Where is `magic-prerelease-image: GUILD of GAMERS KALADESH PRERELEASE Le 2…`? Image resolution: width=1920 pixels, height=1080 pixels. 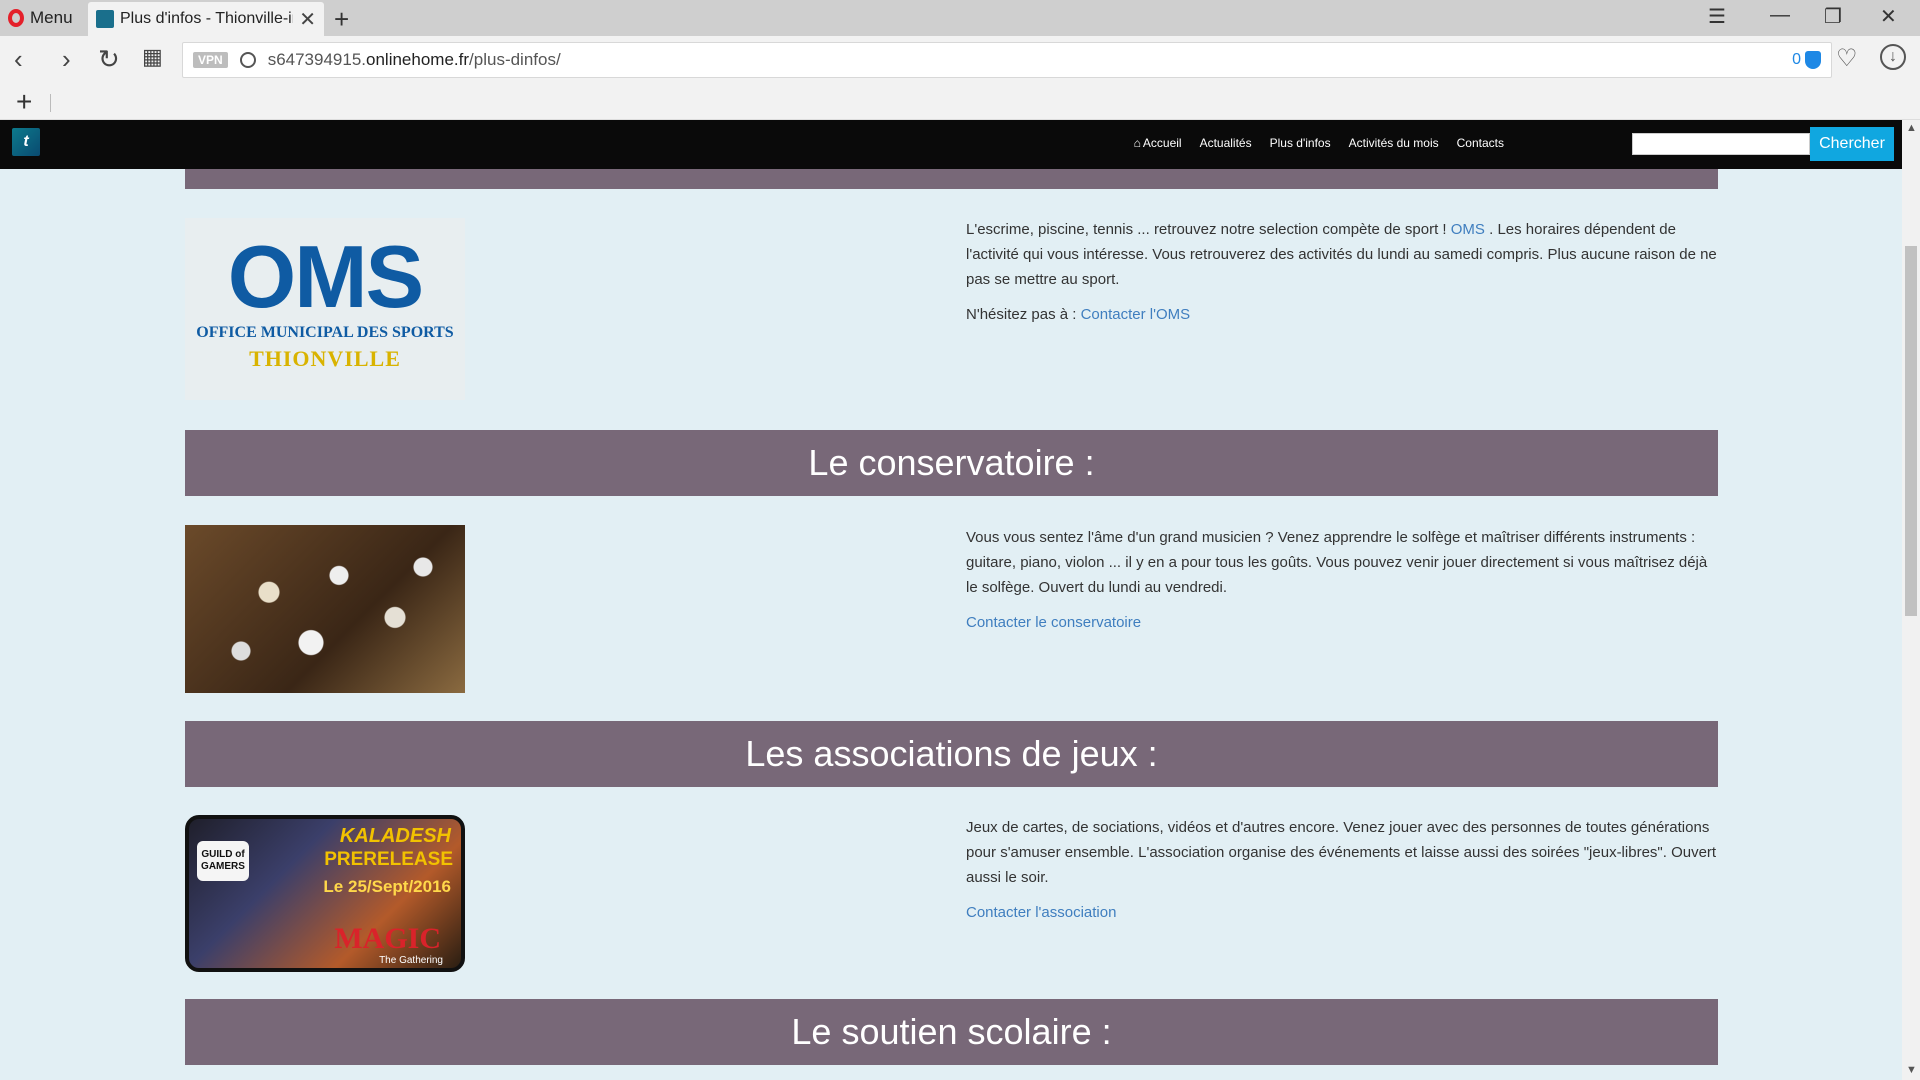
magic-prerelease-image: GUILD of GAMERS KALADESH PRERELEASE Le 2… is located at coordinates (325, 893).